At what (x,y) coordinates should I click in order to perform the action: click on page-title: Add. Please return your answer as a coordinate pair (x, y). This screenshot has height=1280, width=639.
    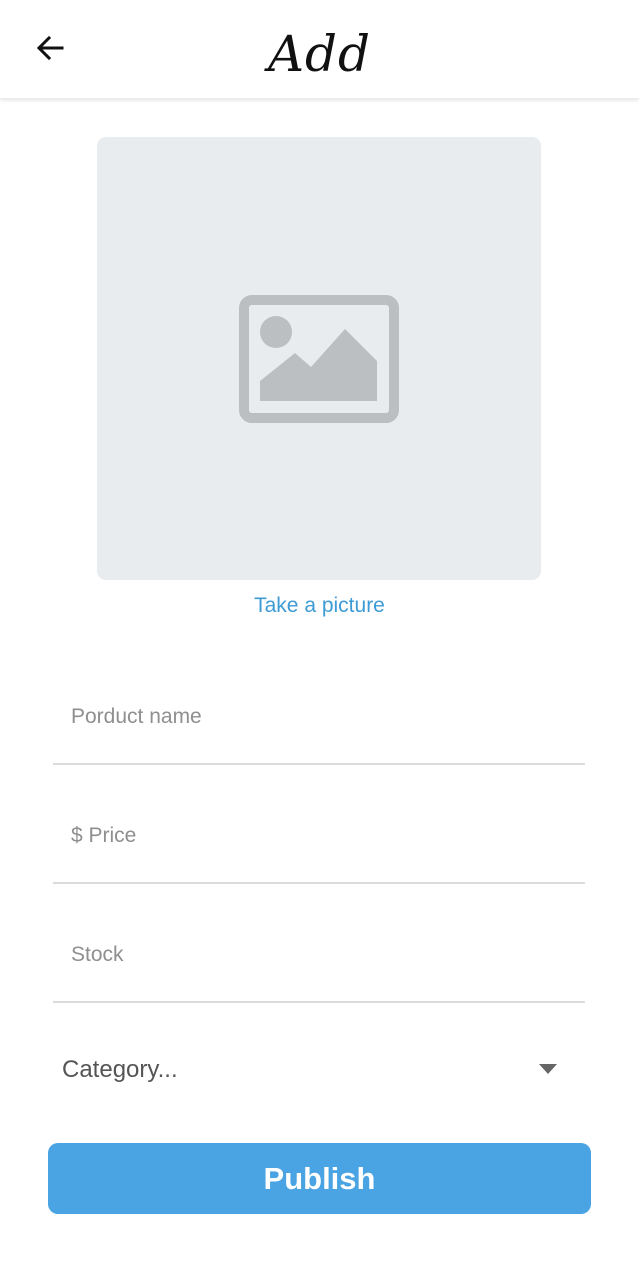
    Looking at the image, I should click on (319, 54).